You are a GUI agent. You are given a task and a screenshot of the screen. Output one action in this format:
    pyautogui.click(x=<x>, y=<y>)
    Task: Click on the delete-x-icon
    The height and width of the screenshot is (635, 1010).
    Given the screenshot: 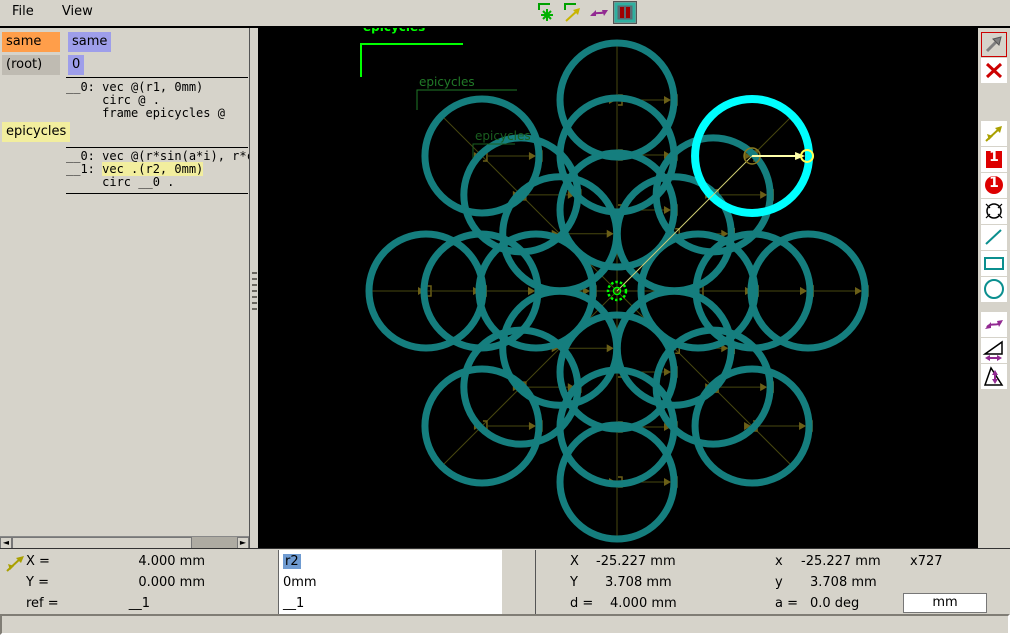 What is the action you would take?
    pyautogui.click(x=994, y=74)
    